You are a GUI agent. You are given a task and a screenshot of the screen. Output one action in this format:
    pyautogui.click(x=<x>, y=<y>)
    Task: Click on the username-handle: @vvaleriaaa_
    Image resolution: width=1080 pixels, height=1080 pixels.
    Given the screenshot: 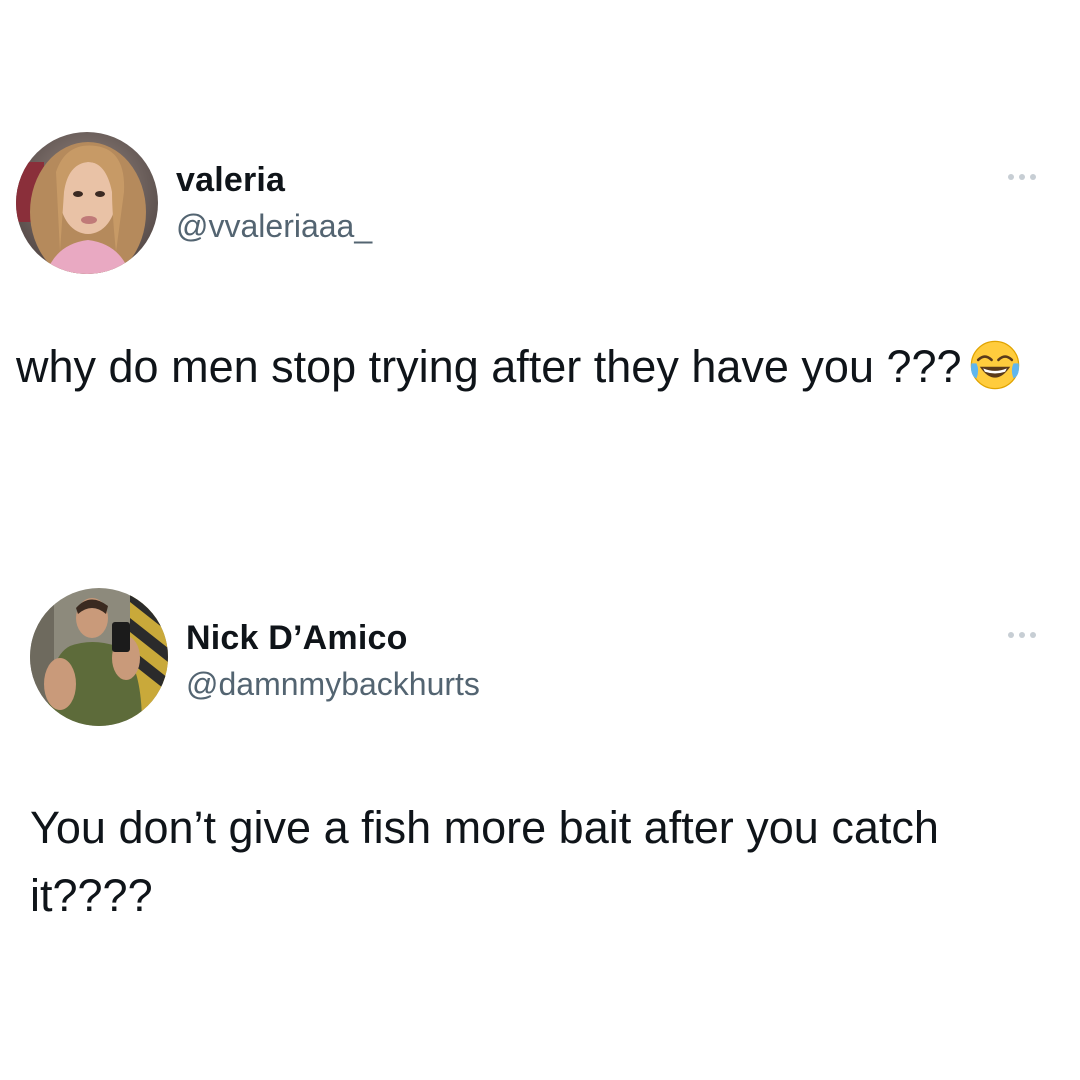 What is the action you would take?
    pyautogui.click(x=274, y=226)
    